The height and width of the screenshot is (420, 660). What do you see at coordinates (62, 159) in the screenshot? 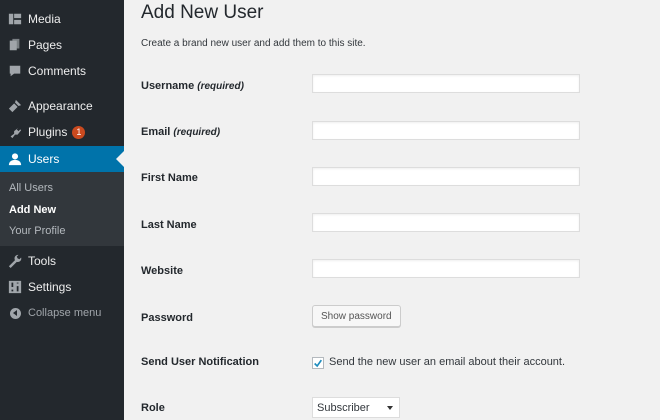
I see `sidebar-item-users: Users` at bounding box center [62, 159].